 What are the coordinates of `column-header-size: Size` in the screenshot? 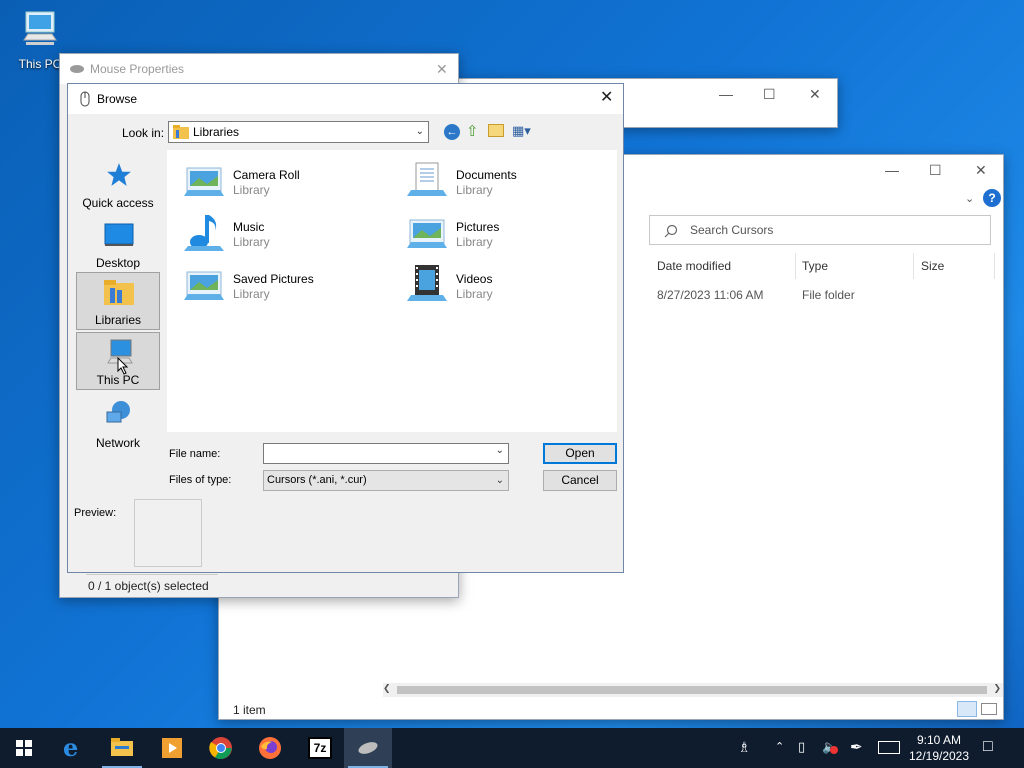 It's located at (932, 266).